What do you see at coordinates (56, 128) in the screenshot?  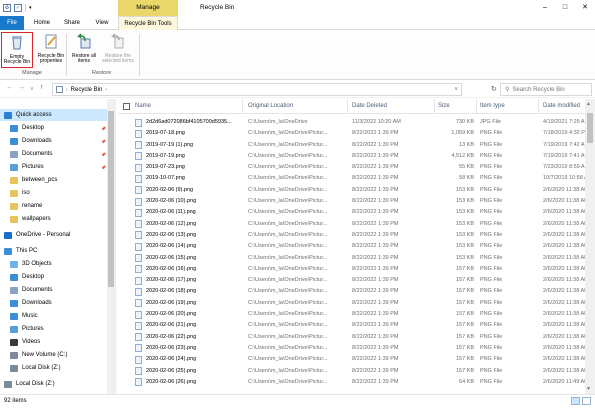 I see `sidebar-item: Desktop 📌` at bounding box center [56, 128].